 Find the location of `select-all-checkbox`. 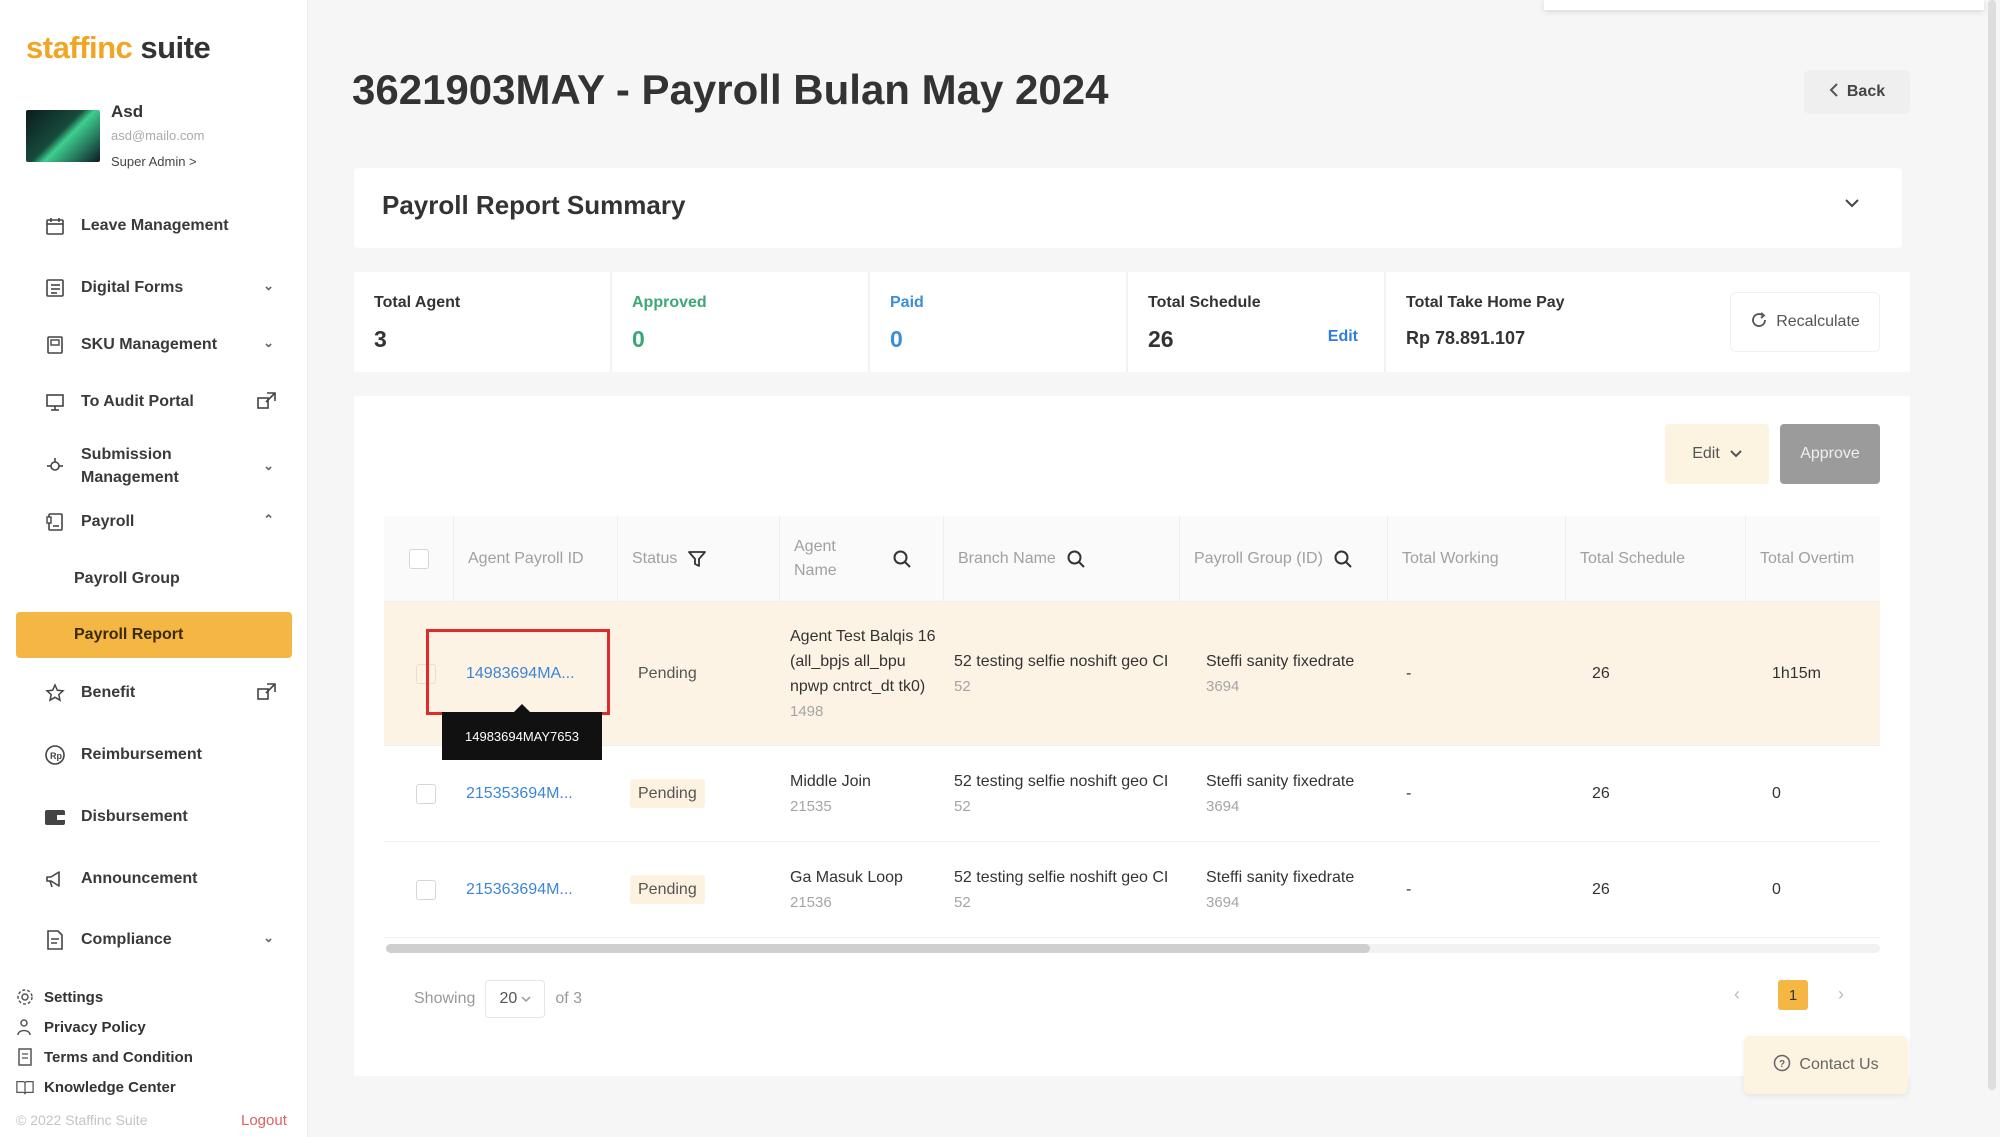

select-all-checkbox is located at coordinates (418, 559).